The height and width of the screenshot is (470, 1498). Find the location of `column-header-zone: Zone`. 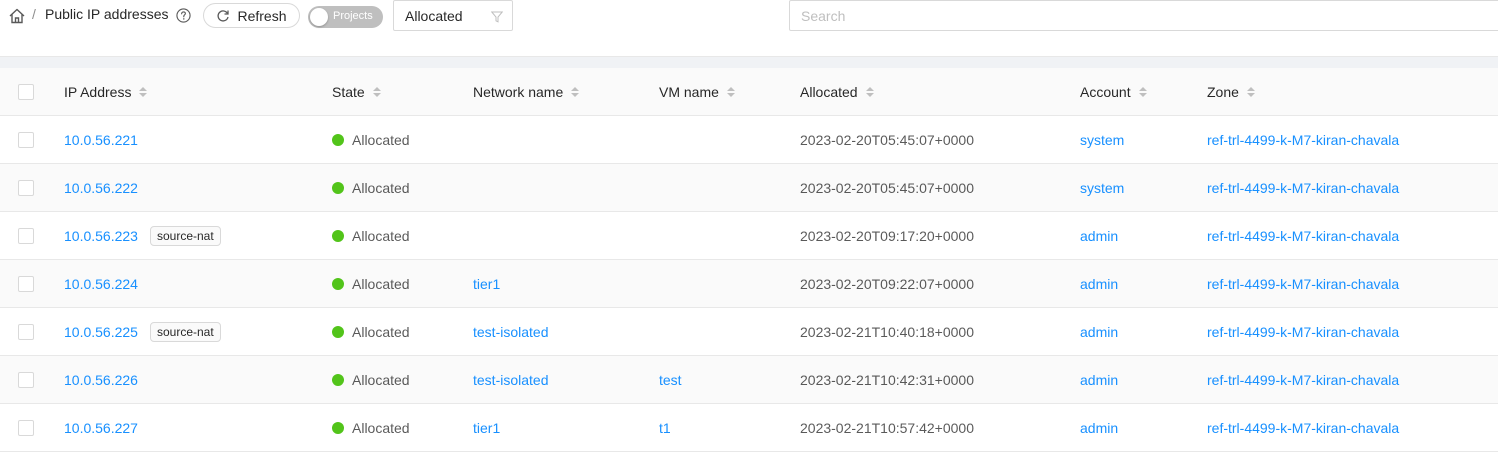

column-header-zone: Zone is located at coordinates (1231, 91).